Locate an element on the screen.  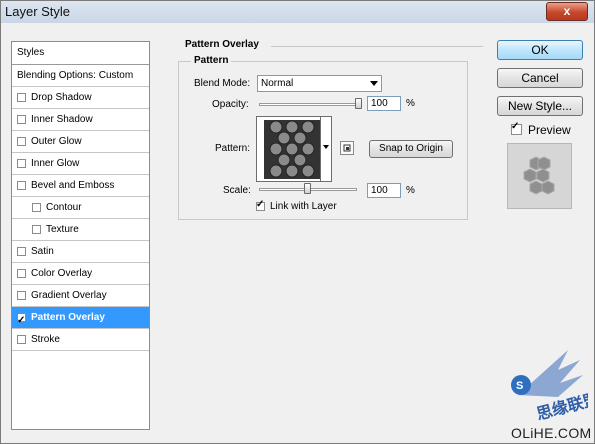
style-item-label: Texture is located at coordinates (62, 229).